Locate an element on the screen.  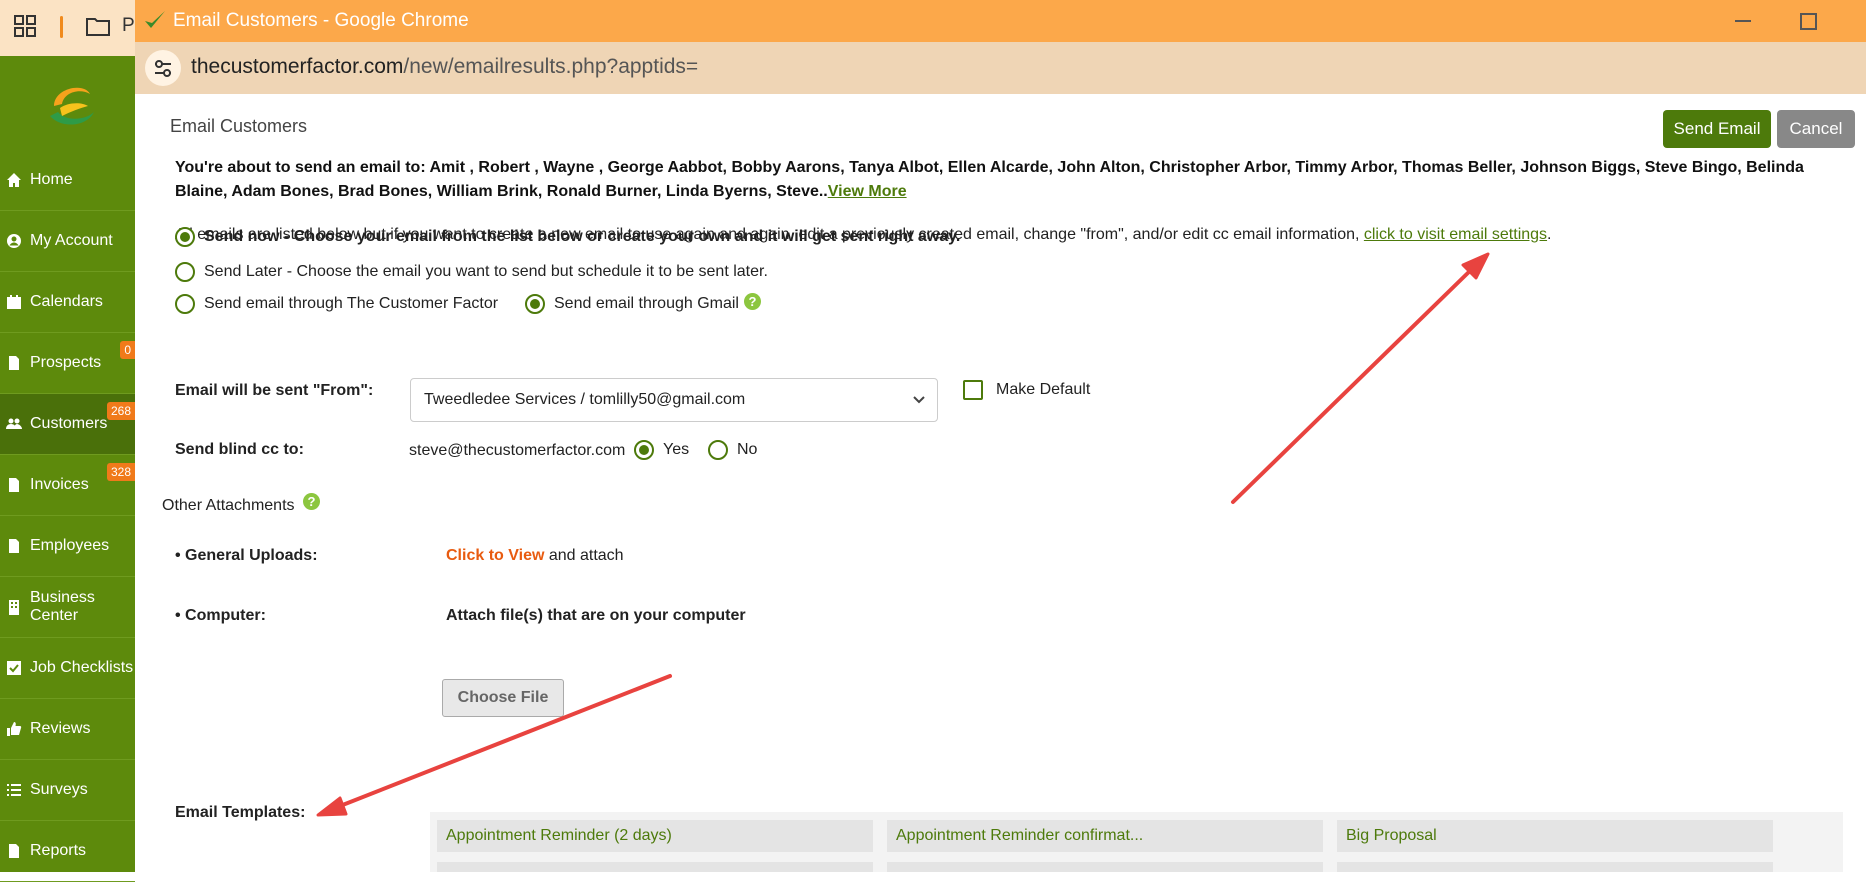
send-via-tcf-label: Send email through The Customer Factor is located at coordinates (351, 303).